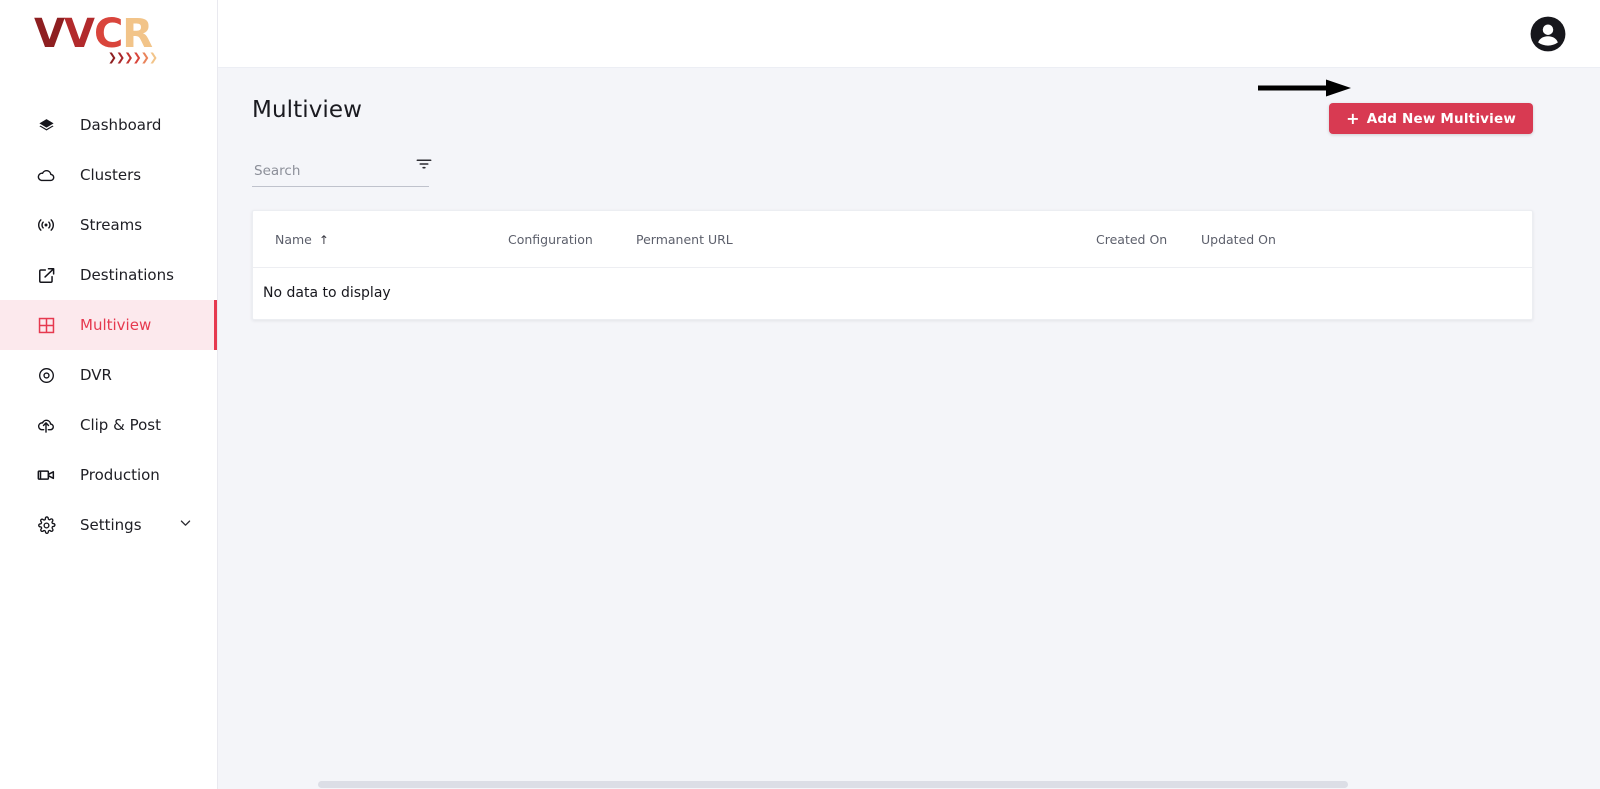 This screenshot has width=1600, height=789. I want to click on sidebar-item-label: Dashboard, so click(121, 125).